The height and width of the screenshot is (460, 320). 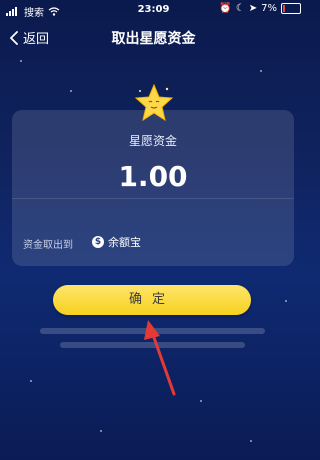 What do you see at coordinates (269, 8) in the screenshot?
I see `battery-percent: 7%` at bounding box center [269, 8].